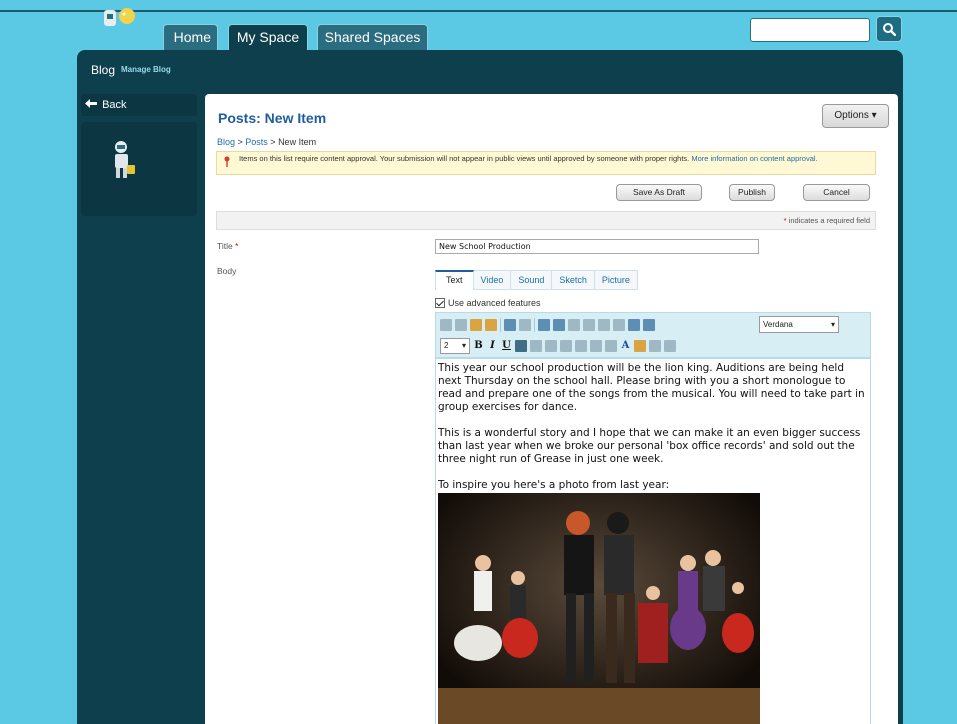 The image size is (957, 724). Describe the element at coordinates (659, 192) in the screenshot. I see `save-as-draft-button: Save As Draft` at that location.